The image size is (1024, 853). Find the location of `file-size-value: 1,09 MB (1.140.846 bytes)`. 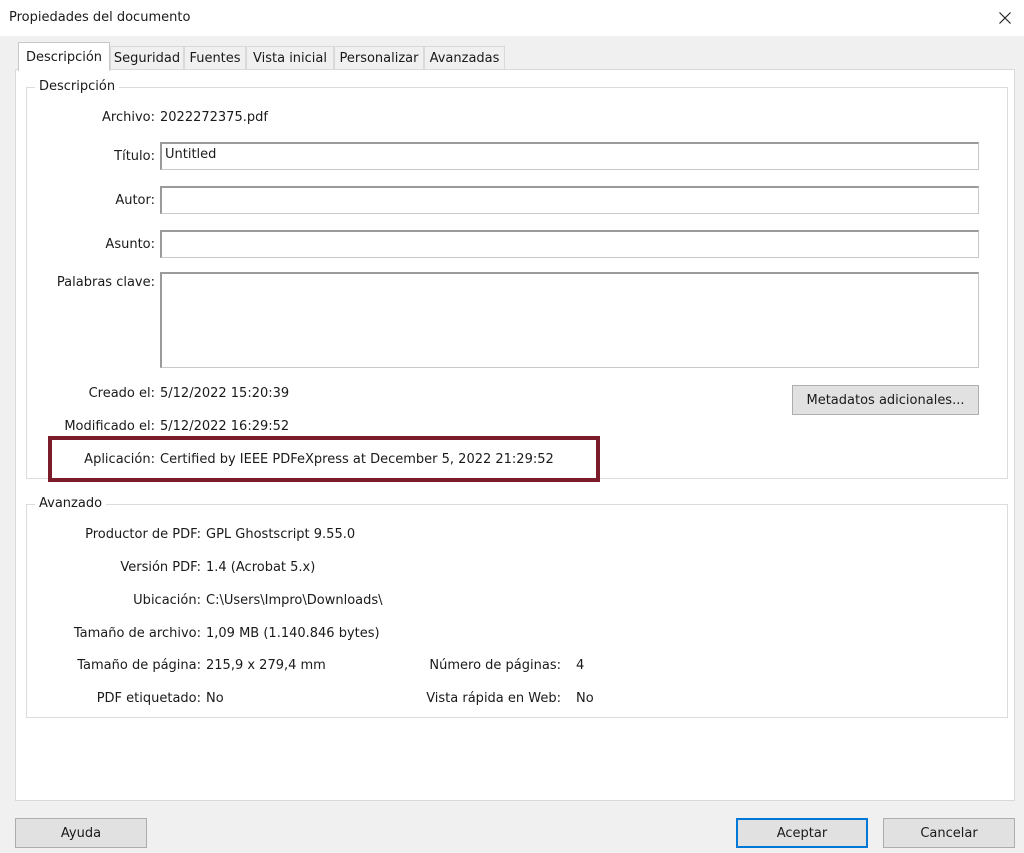

file-size-value: 1,09 MB (1.140.846 bytes) is located at coordinates (293, 633).